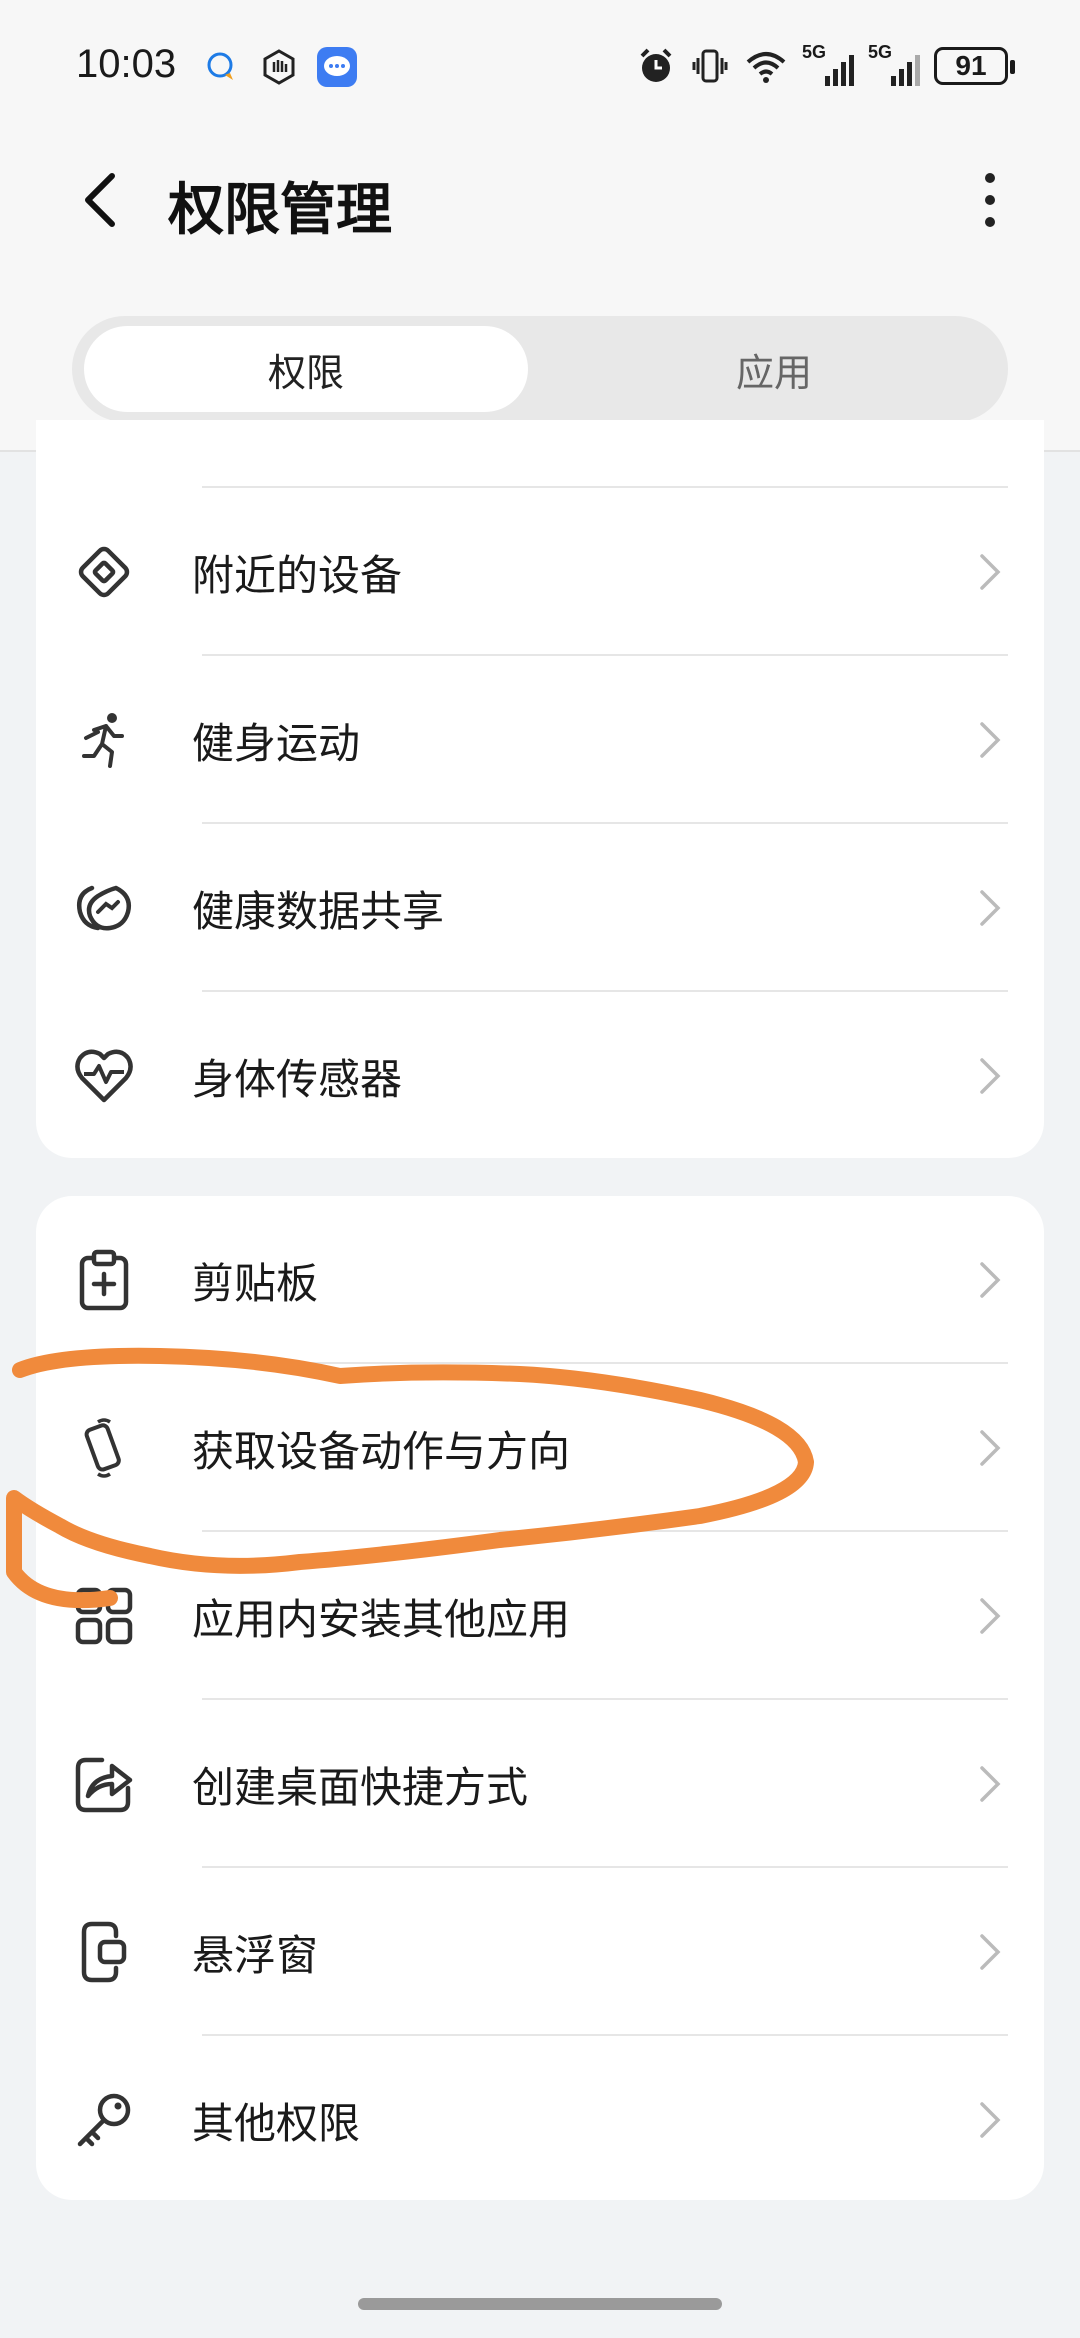 Image resolution: width=1080 pixels, height=2338 pixels. Describe the element at coordinates (540, 1076) in the screenshot. I see `list-item-body-sensors: 身体传感器` at that location.